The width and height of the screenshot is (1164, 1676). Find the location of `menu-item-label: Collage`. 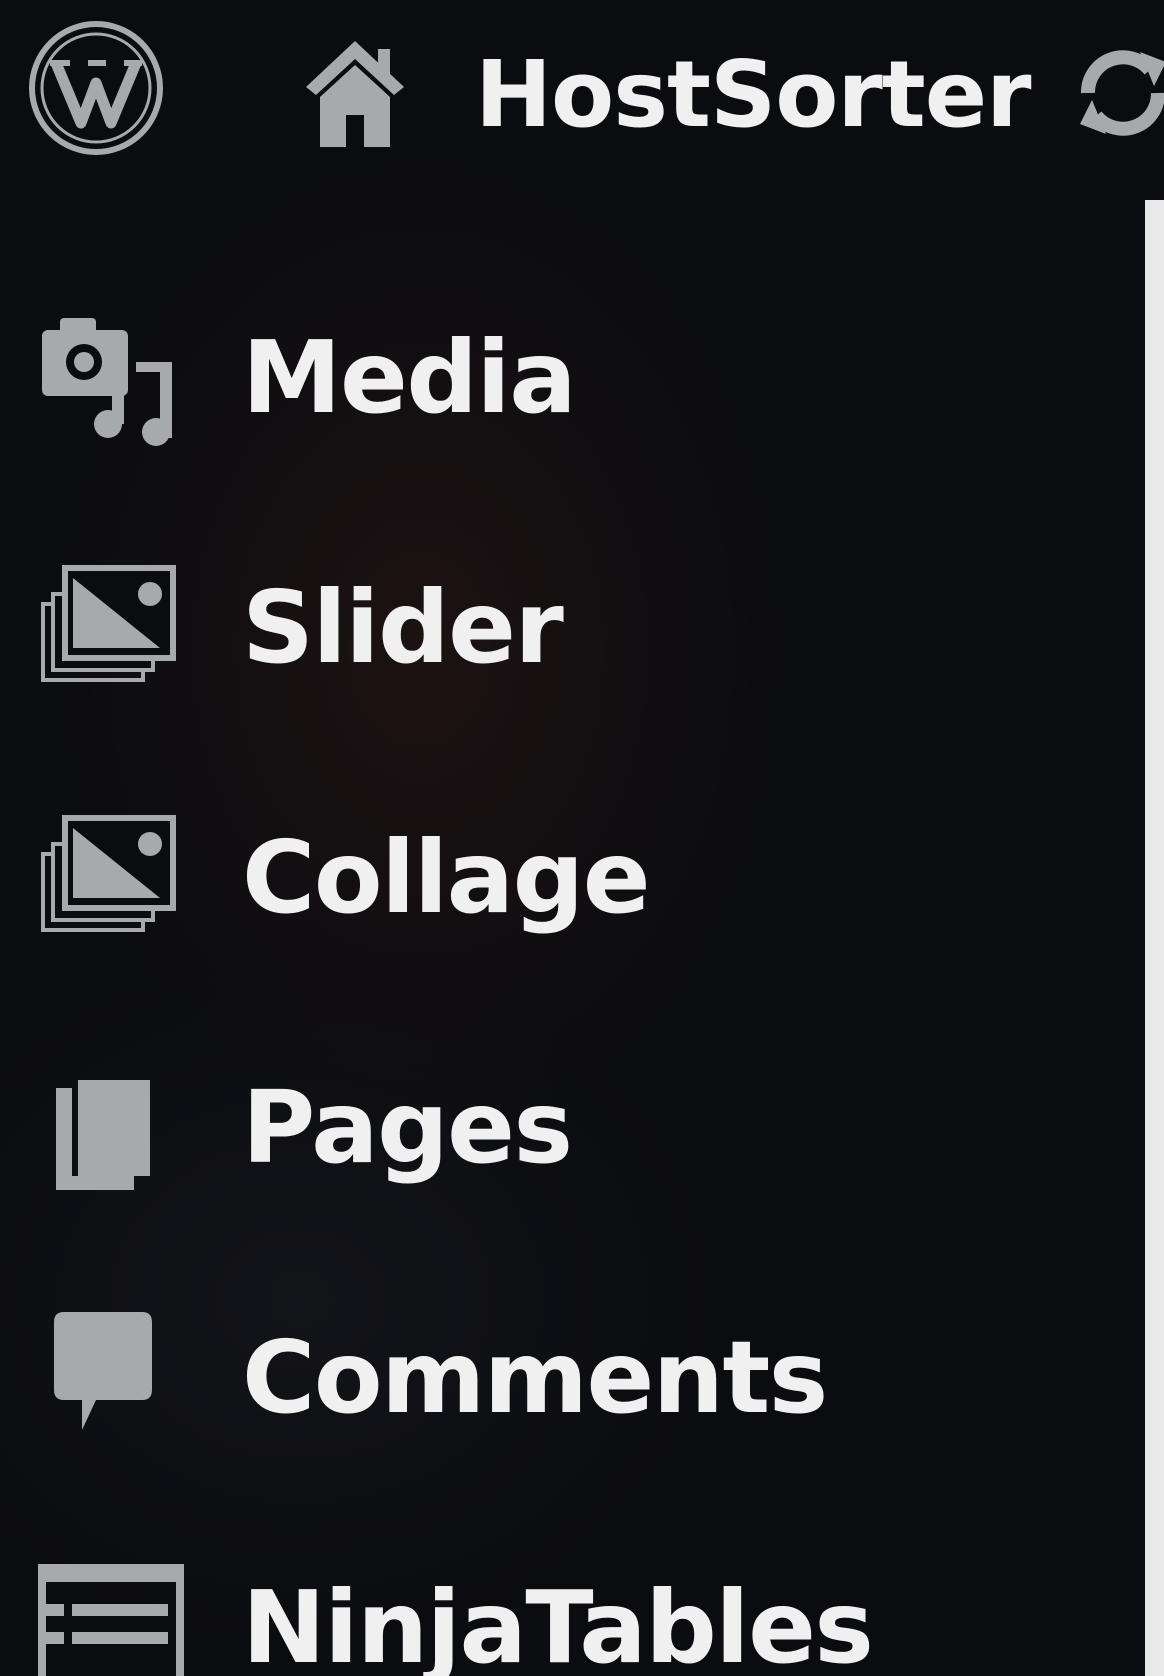

menu-item-label: Collage is located at coordinates (446, 877).